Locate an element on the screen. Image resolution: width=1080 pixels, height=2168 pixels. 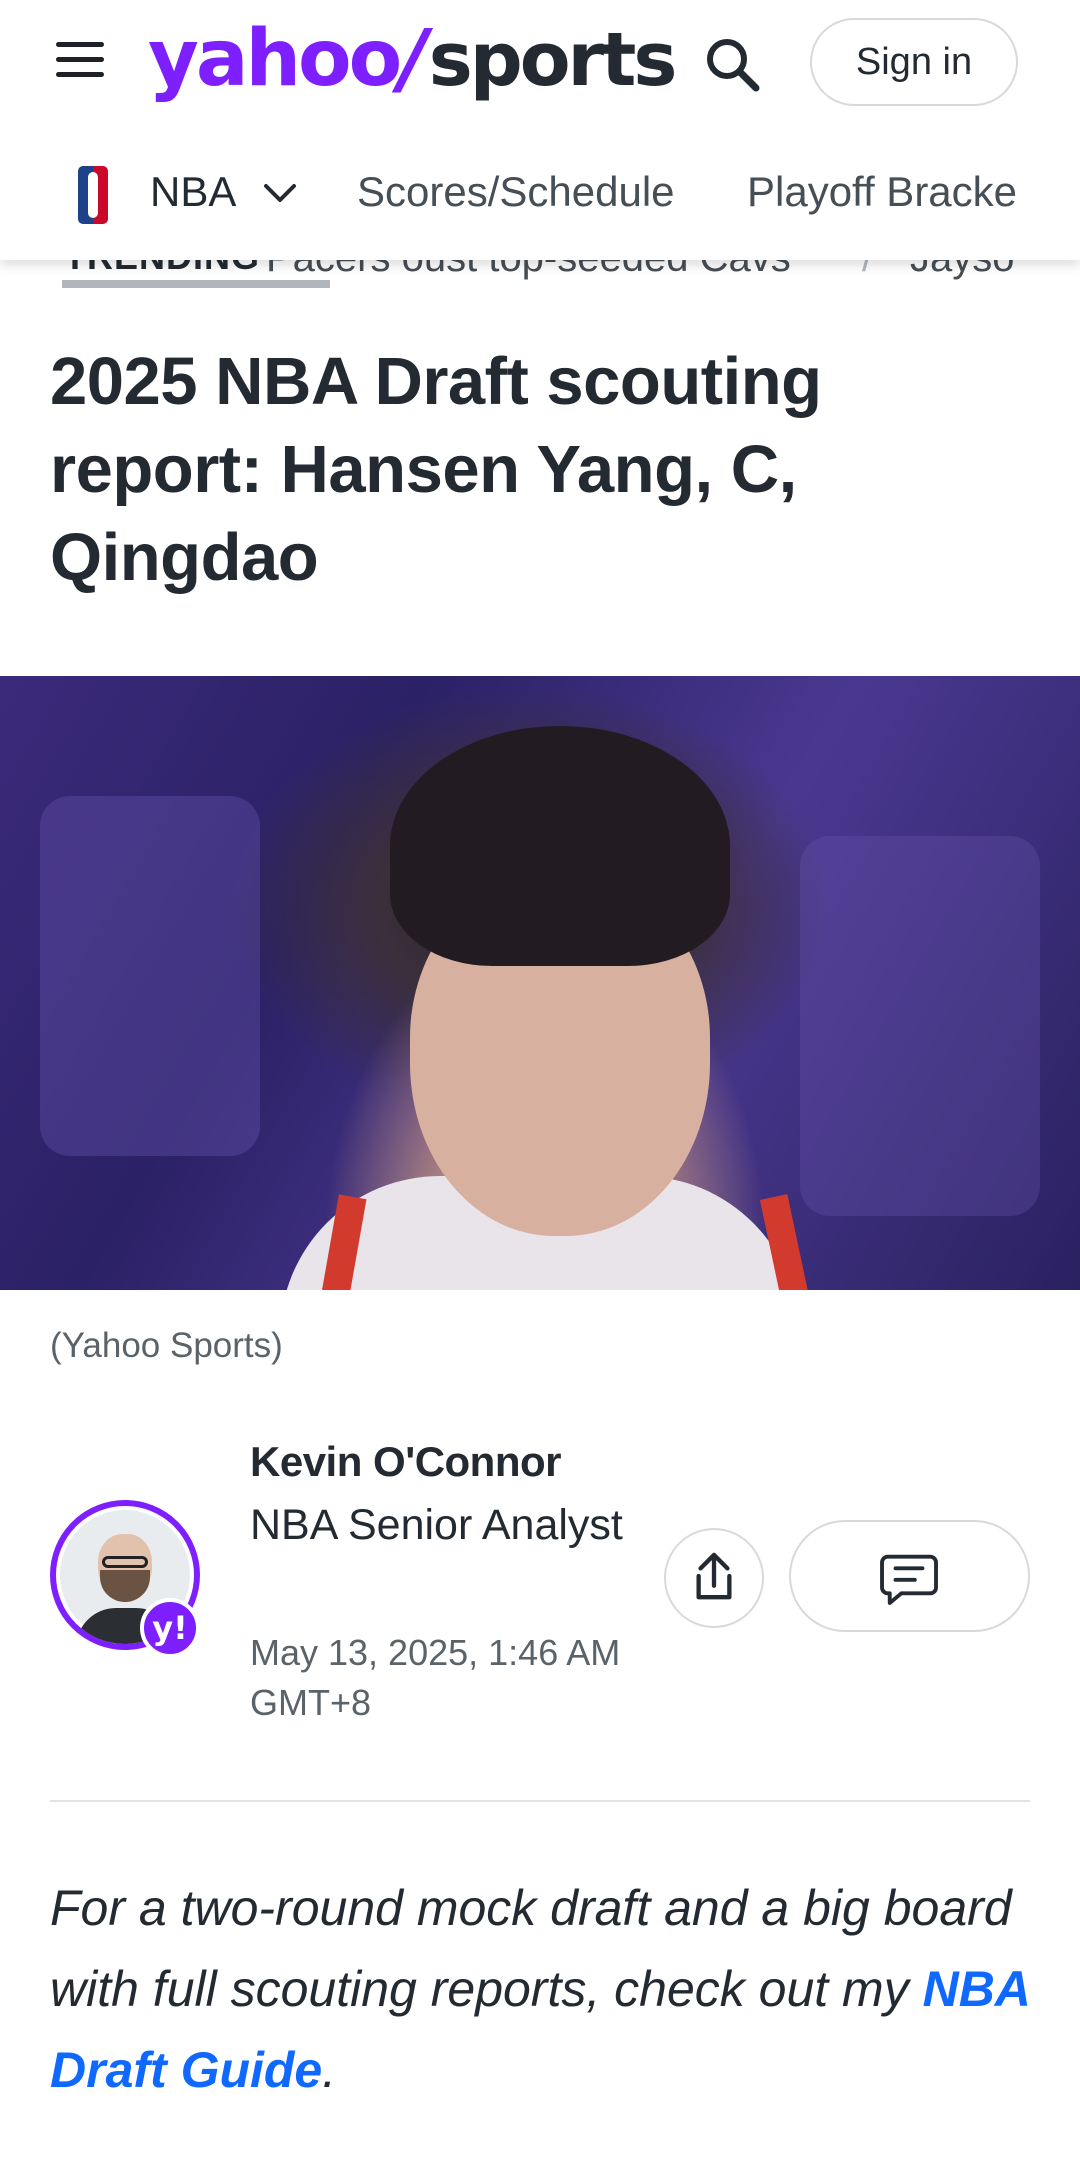
nav-item-nba: NBA is located at coordinates (193, 192).